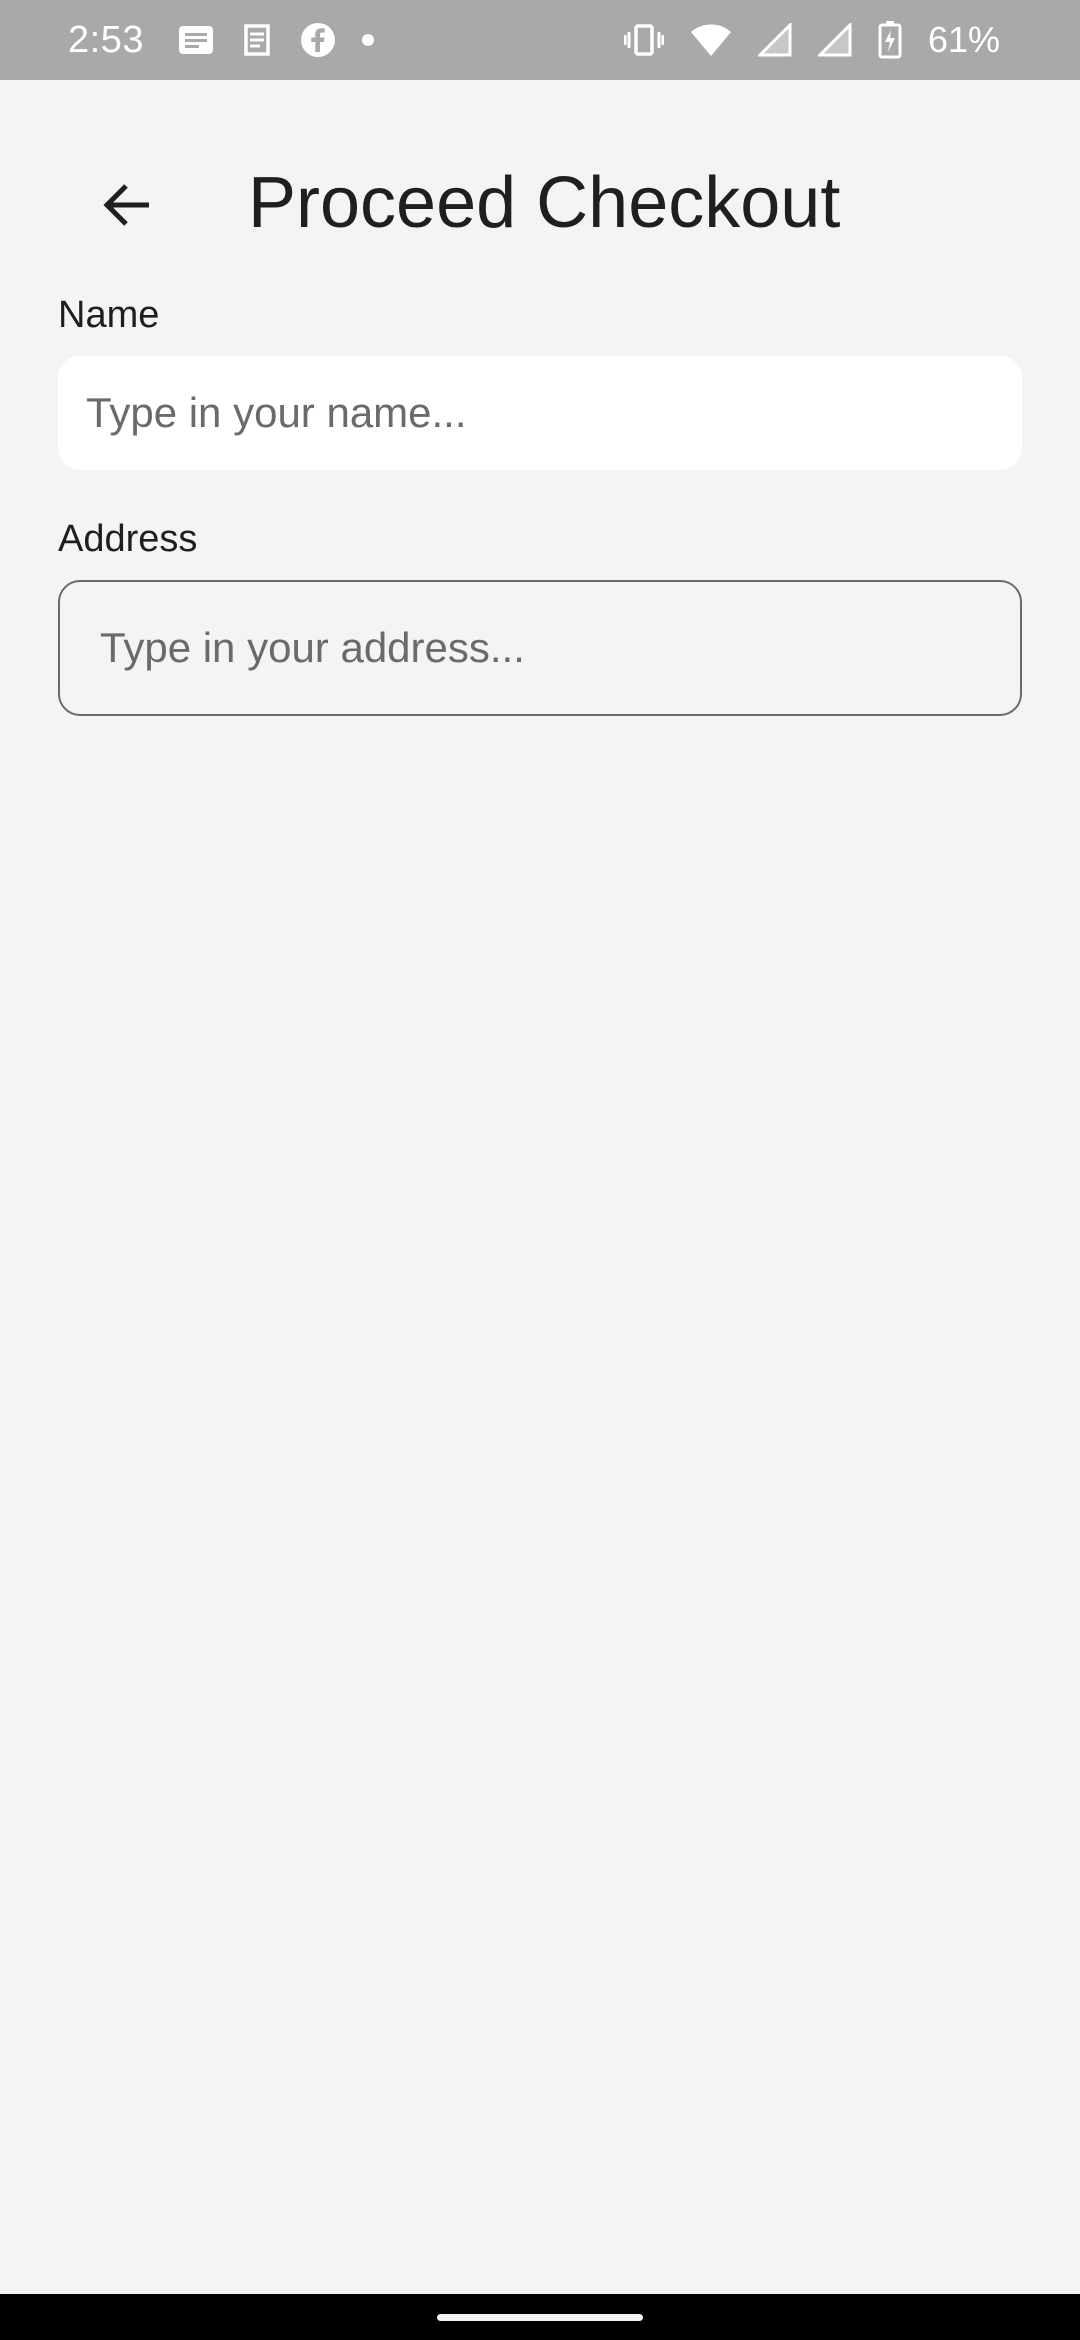 Image resolution: width=1080 pixels, height=2340 pixels. I want to click on facebook-icon, so click(318, 40).